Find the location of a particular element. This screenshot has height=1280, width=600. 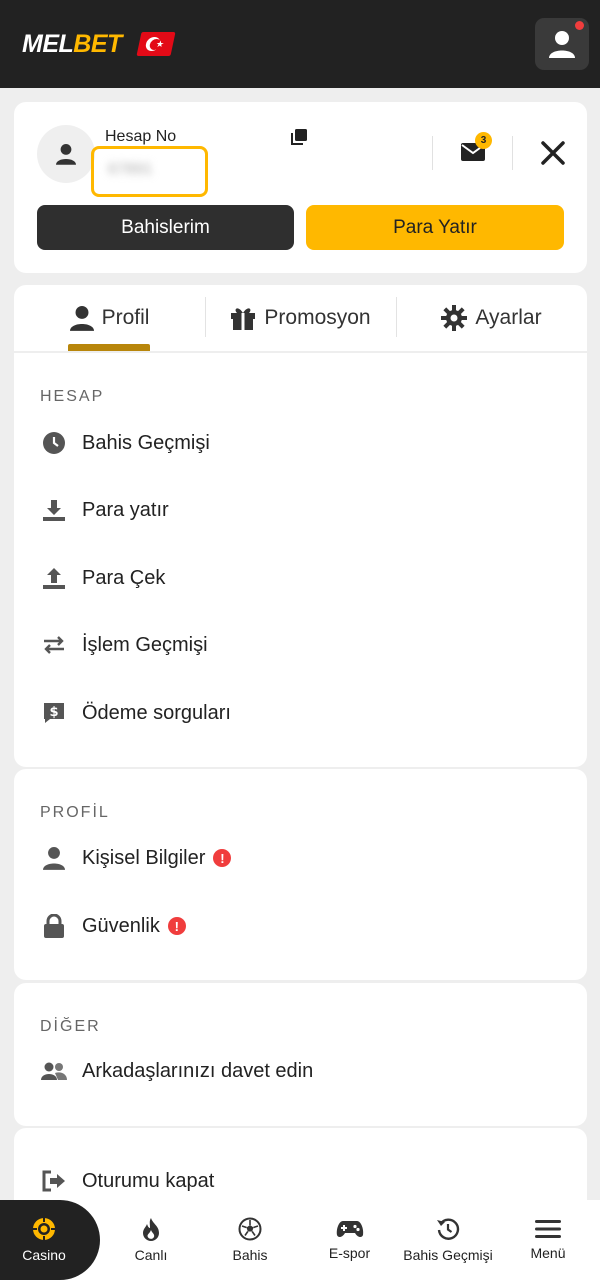

close-icon is located at coordinates (553, 155).